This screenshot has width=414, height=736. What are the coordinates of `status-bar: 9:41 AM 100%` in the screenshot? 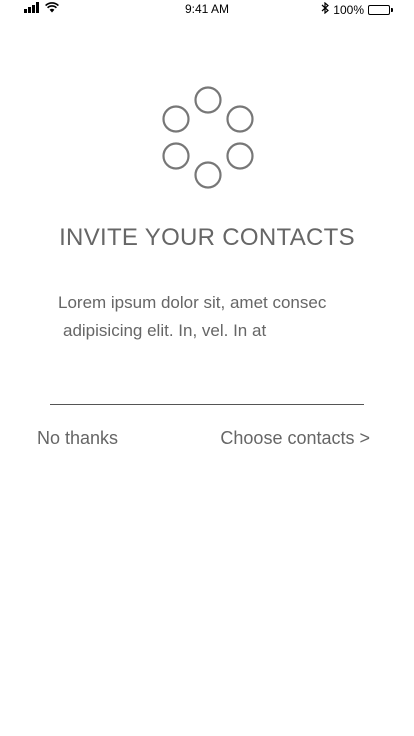 It's located at (207, 10).